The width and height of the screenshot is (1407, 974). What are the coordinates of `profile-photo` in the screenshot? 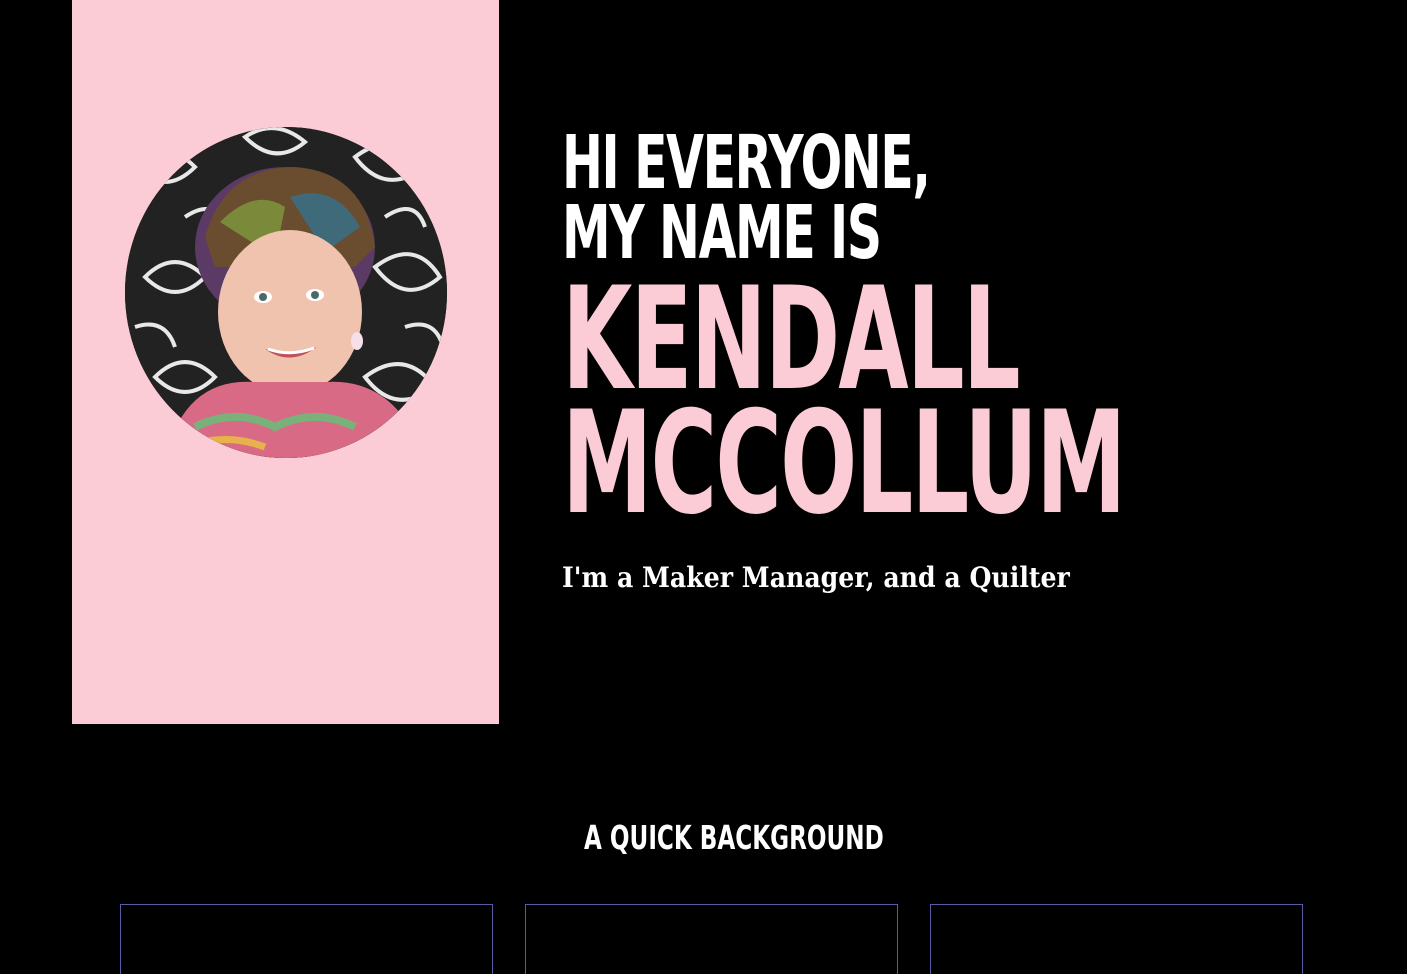 It's located at (286, 292).